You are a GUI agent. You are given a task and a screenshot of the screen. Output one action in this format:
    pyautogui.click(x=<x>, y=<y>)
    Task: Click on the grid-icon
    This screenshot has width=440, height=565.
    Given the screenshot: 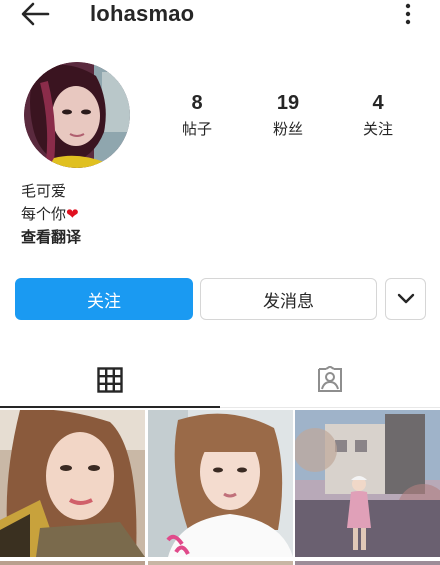 What is the action you would take?
    pyautogui.click(x=110, y=380)
    